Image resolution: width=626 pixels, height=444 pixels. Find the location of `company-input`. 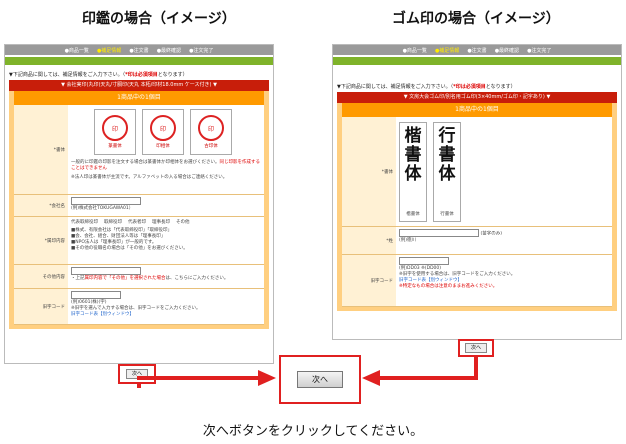

company-input is located at coordinates (106, 201).